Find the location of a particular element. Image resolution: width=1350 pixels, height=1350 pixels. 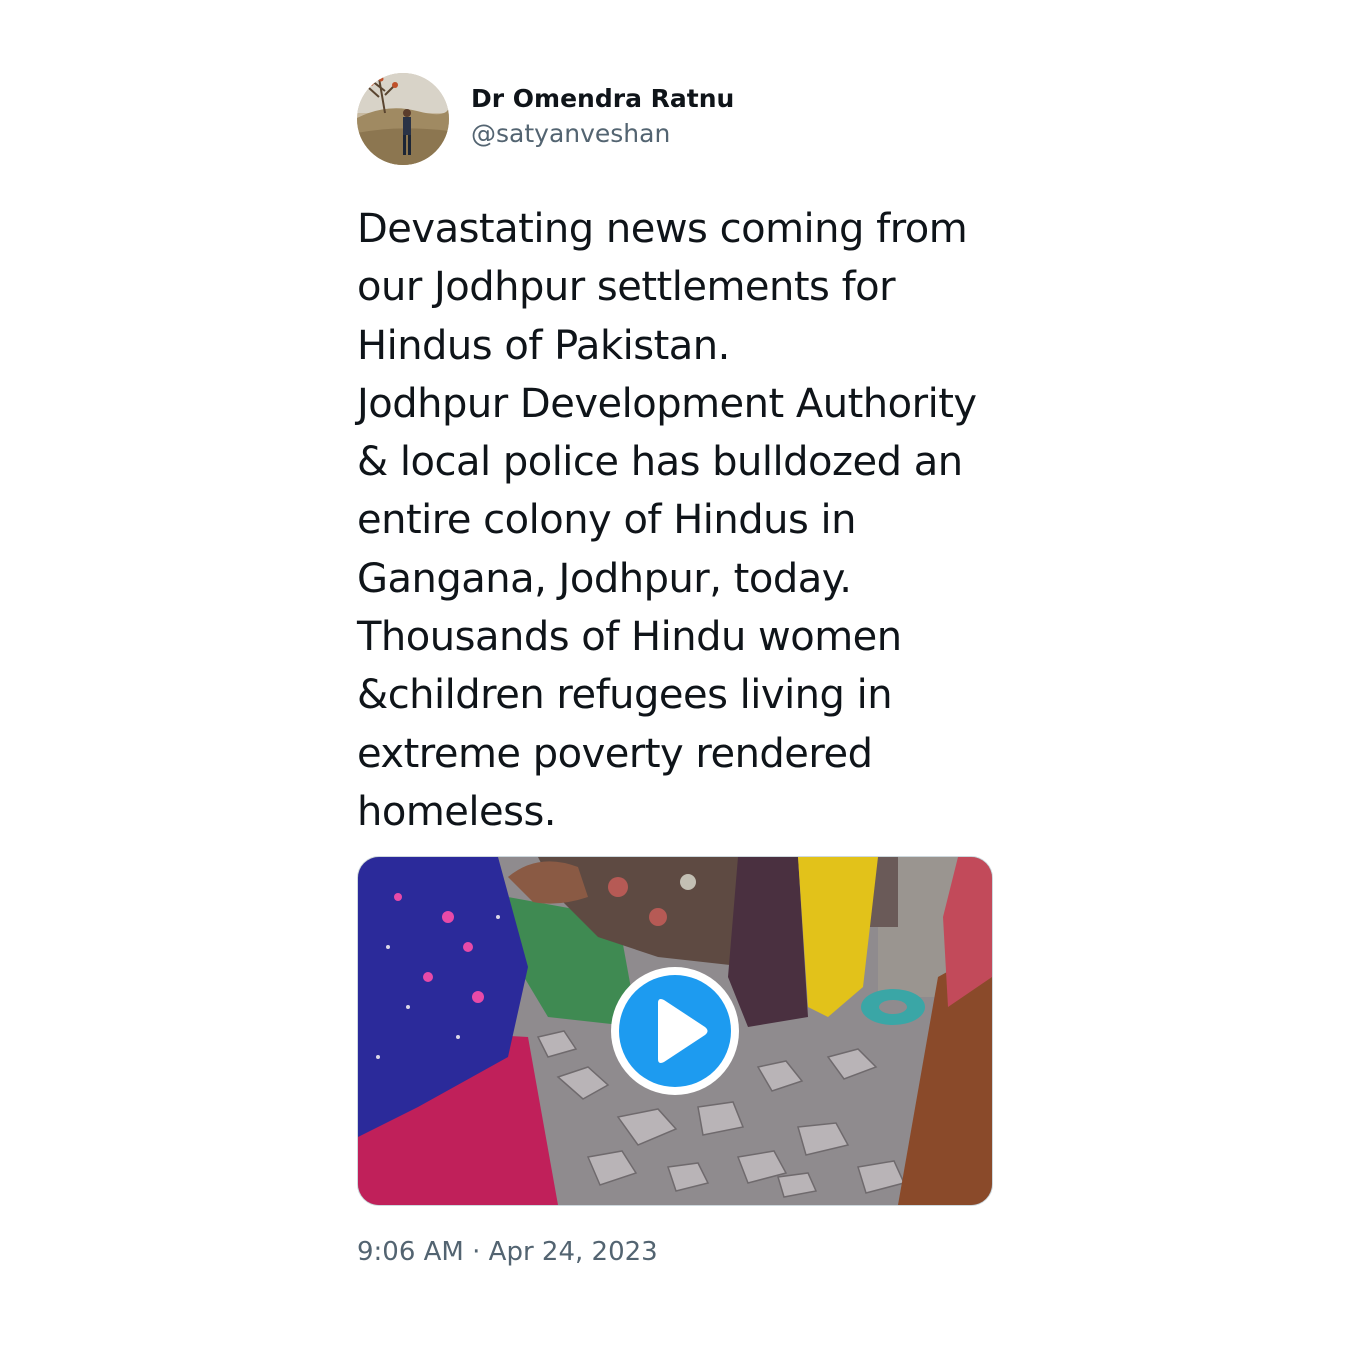

author-names: Dr Omendra Ratnu @satyanveshan is located at coordinates (602, 117).